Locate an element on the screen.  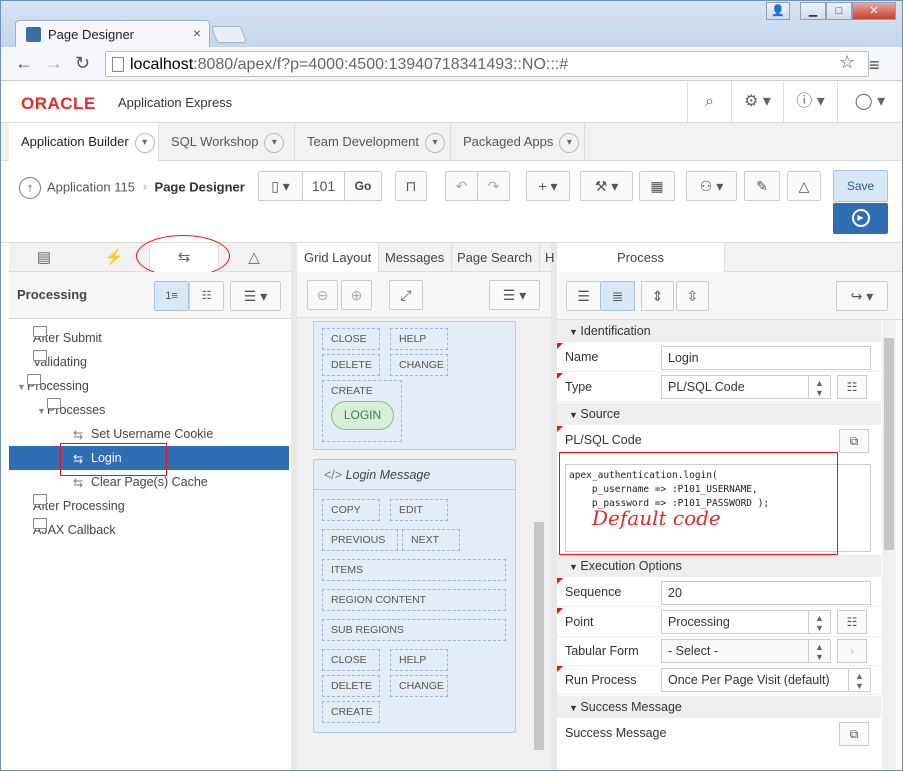
zoom-out-icon: ⊖ is located at coordinates (322, 295).